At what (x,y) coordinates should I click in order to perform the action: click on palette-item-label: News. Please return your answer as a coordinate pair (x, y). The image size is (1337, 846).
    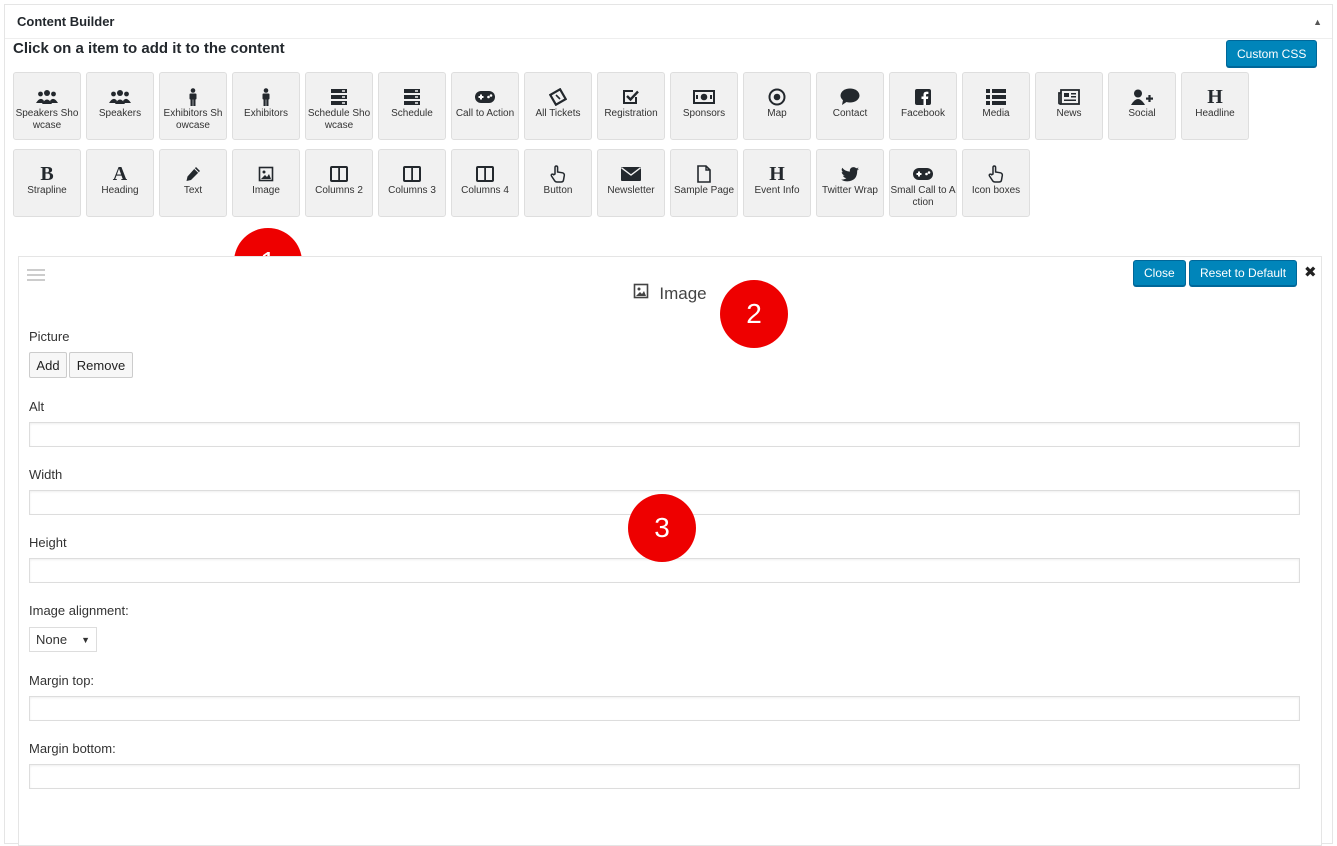
    Looking at the image, I should click on (1069, 113).